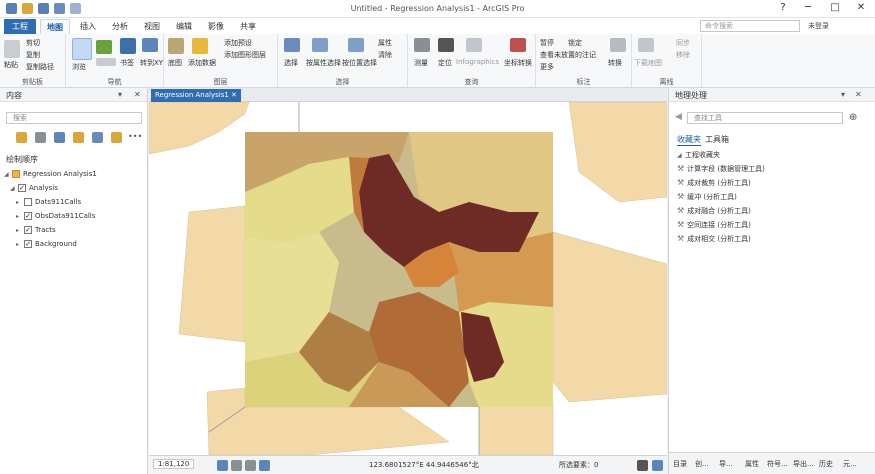 This screenshot has width=875, height=474. What do you see at coordinates (615, 63) in the screenshot?
I see `convert-button: 转换` at bounding box center [615, 63].